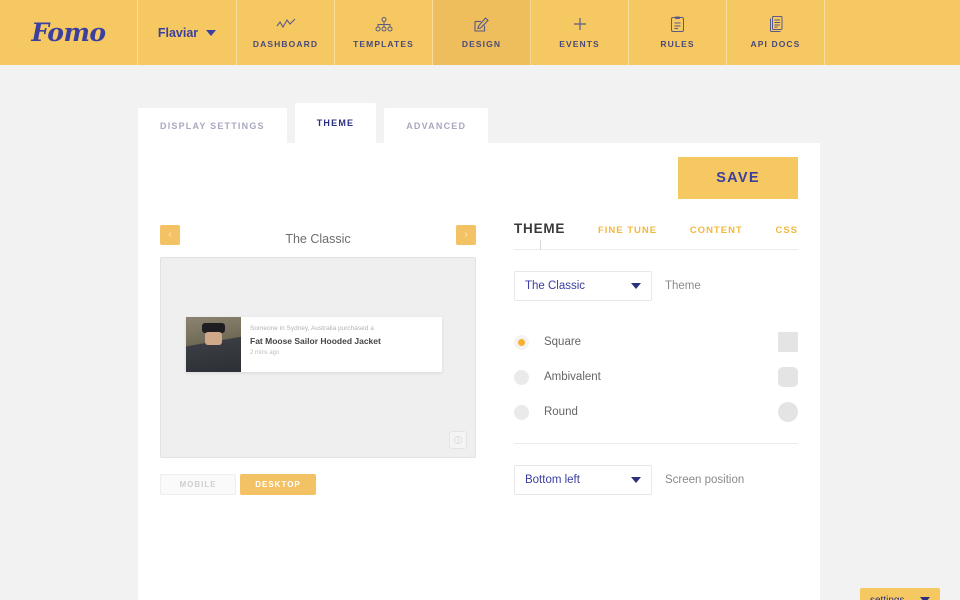 The image size is (960, 600). Describe the element at coordinates (211, 32) in the screenshot. I see `chevron-down-icon` at that location.